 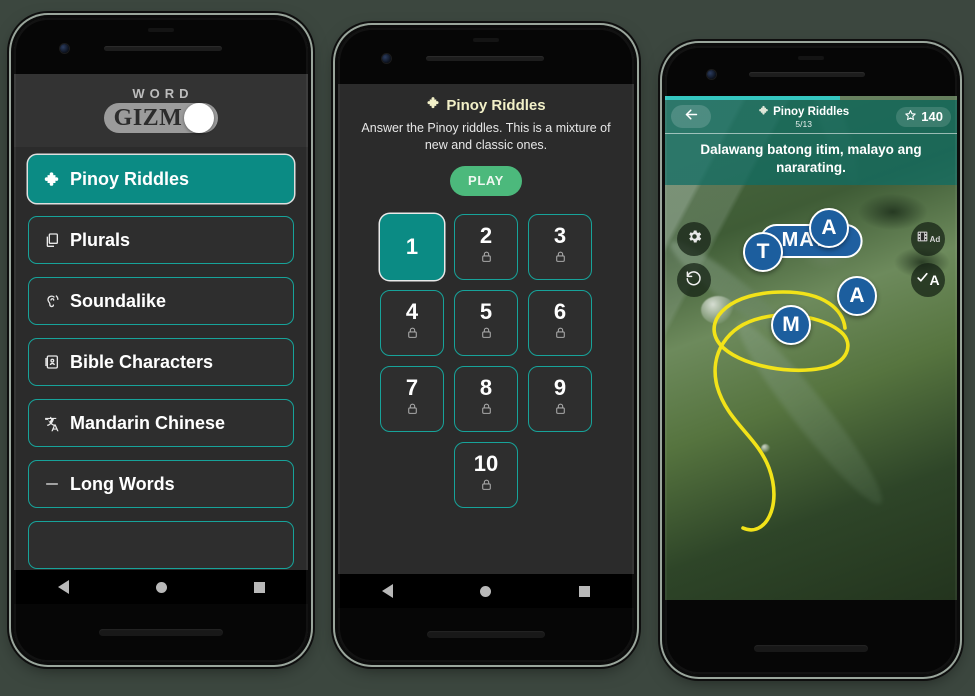 What do you see at coordinates (161, 616) in the screenshot?
I see `phone1-bottom-bezel` at bounding box center [161, 616].